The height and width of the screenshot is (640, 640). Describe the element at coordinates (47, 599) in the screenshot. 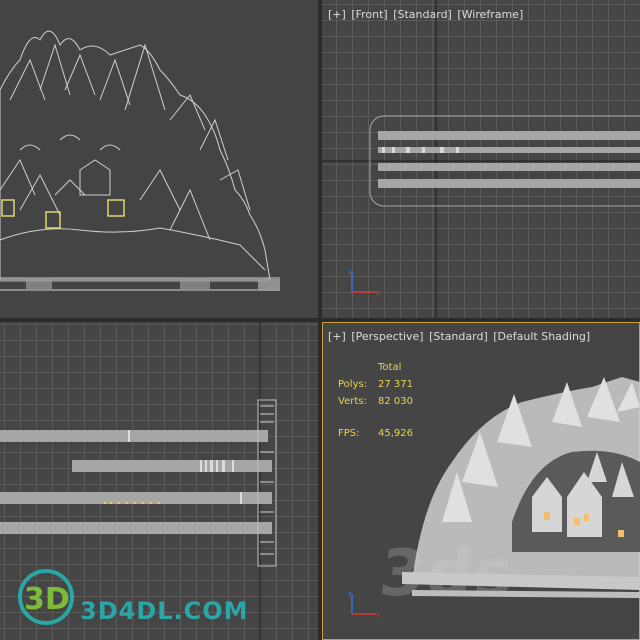

I see `logo-mark: 3D` at that location.